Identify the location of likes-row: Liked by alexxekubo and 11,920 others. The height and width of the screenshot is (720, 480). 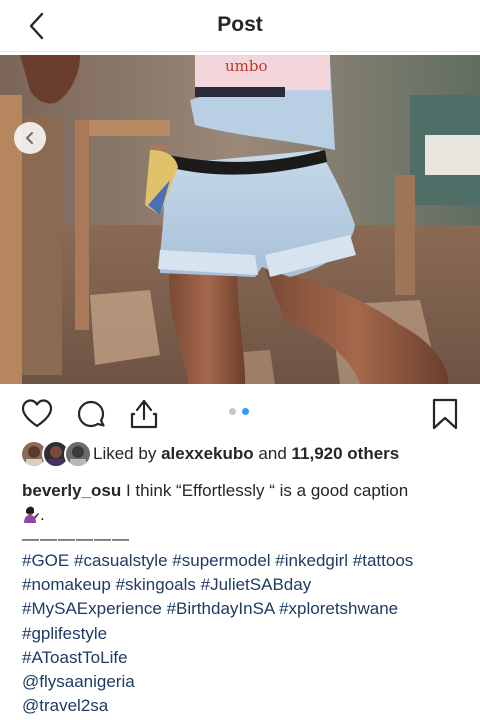
(245, 454).